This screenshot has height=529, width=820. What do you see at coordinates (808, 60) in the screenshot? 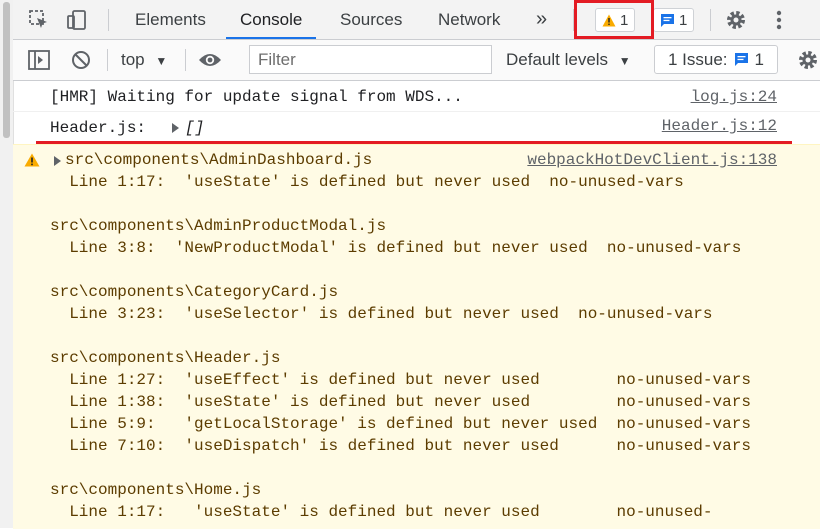
I see `console-settings-gear-icon` at bounding box center [808, 60].